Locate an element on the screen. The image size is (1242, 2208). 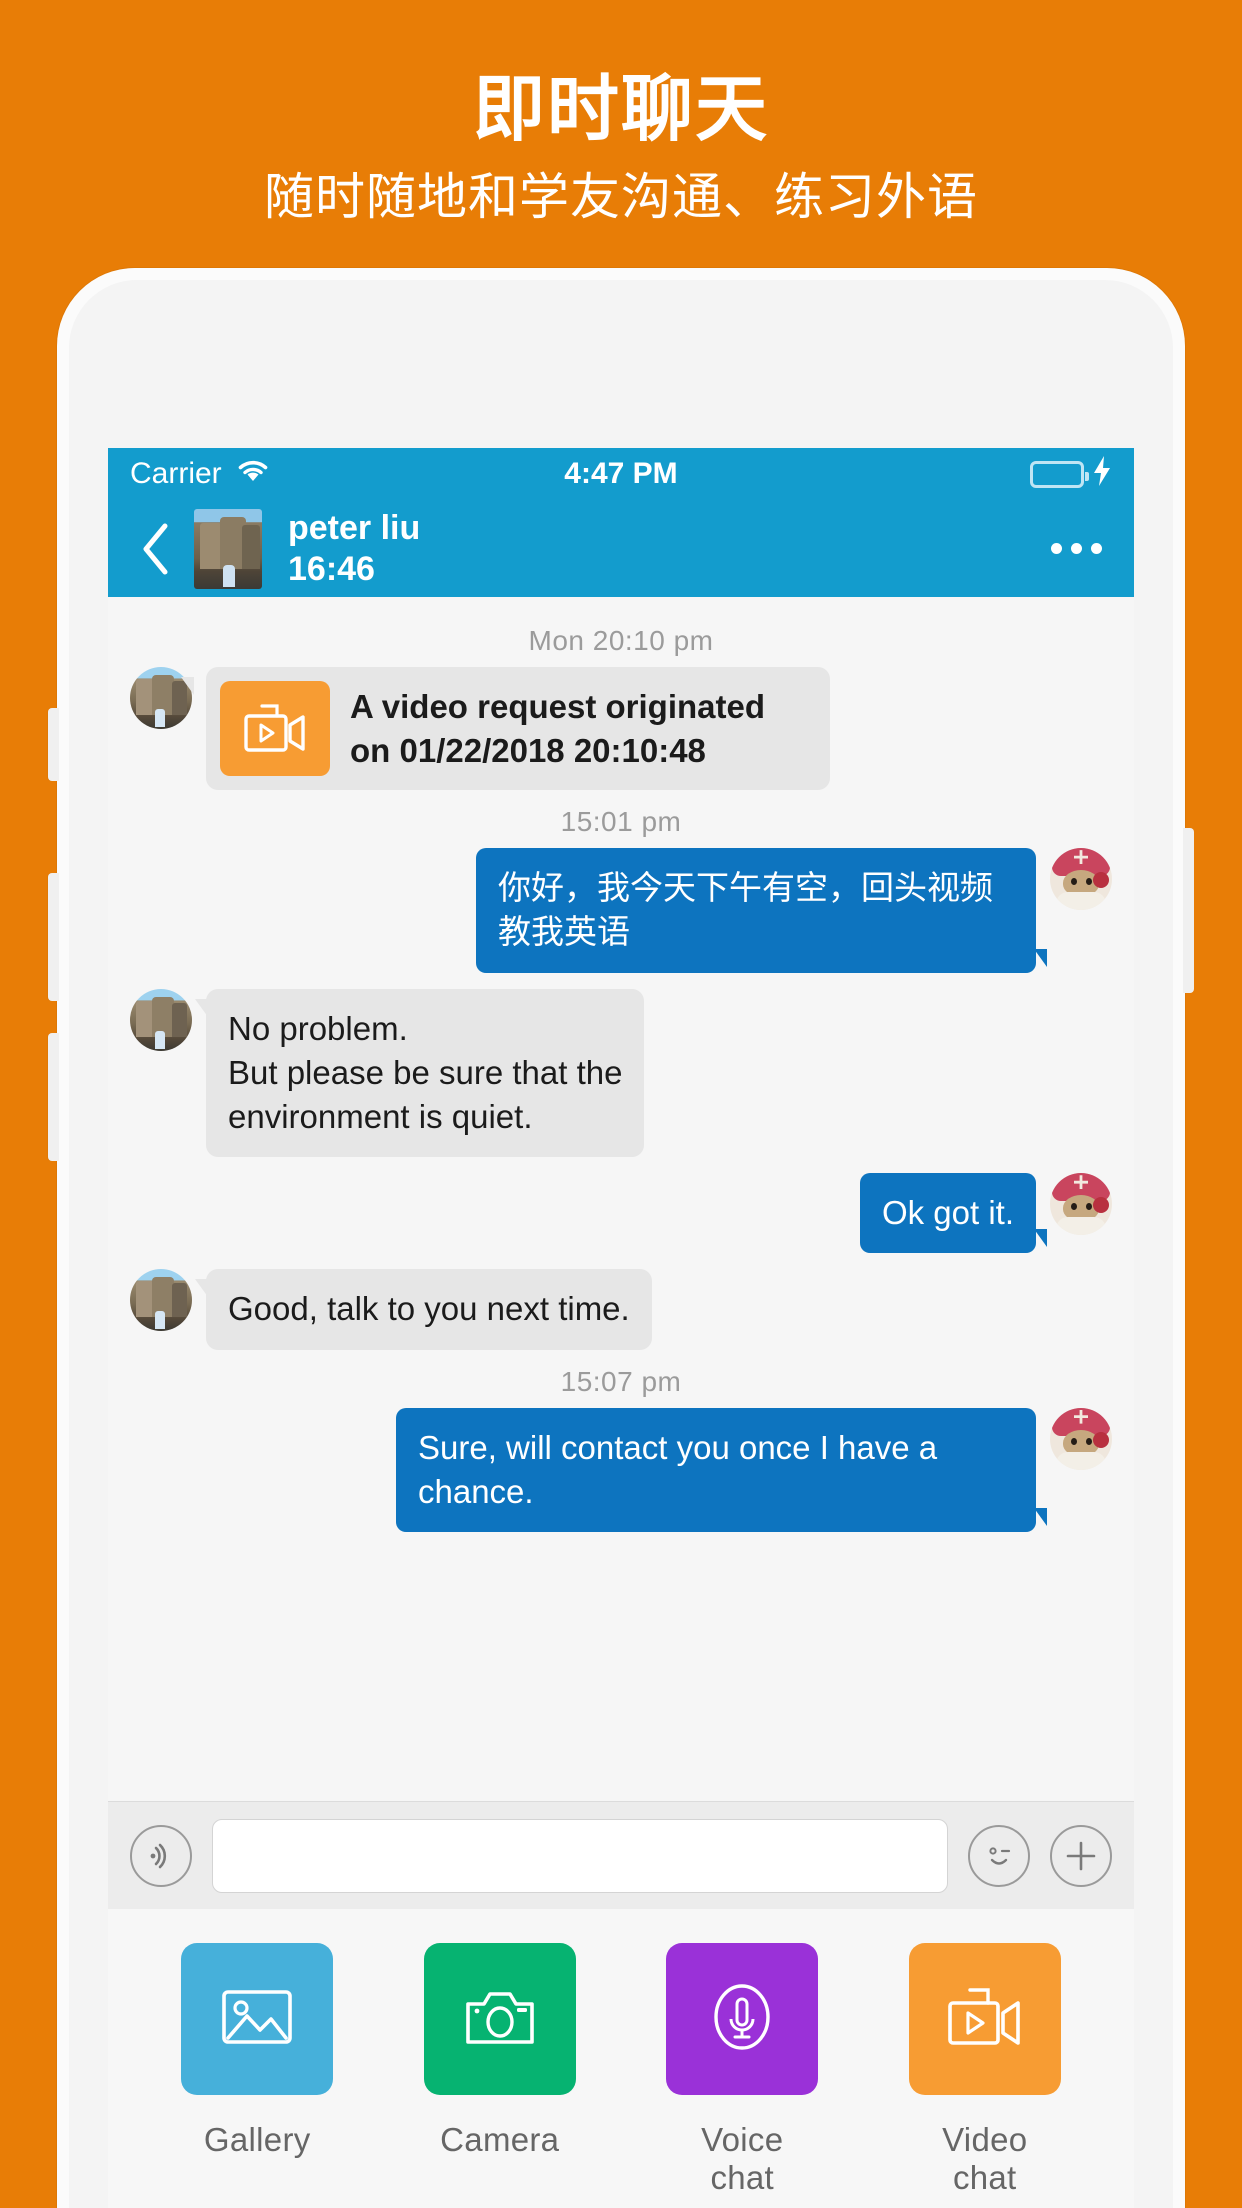
message-input-bar is located at coordinates (621, 1855).